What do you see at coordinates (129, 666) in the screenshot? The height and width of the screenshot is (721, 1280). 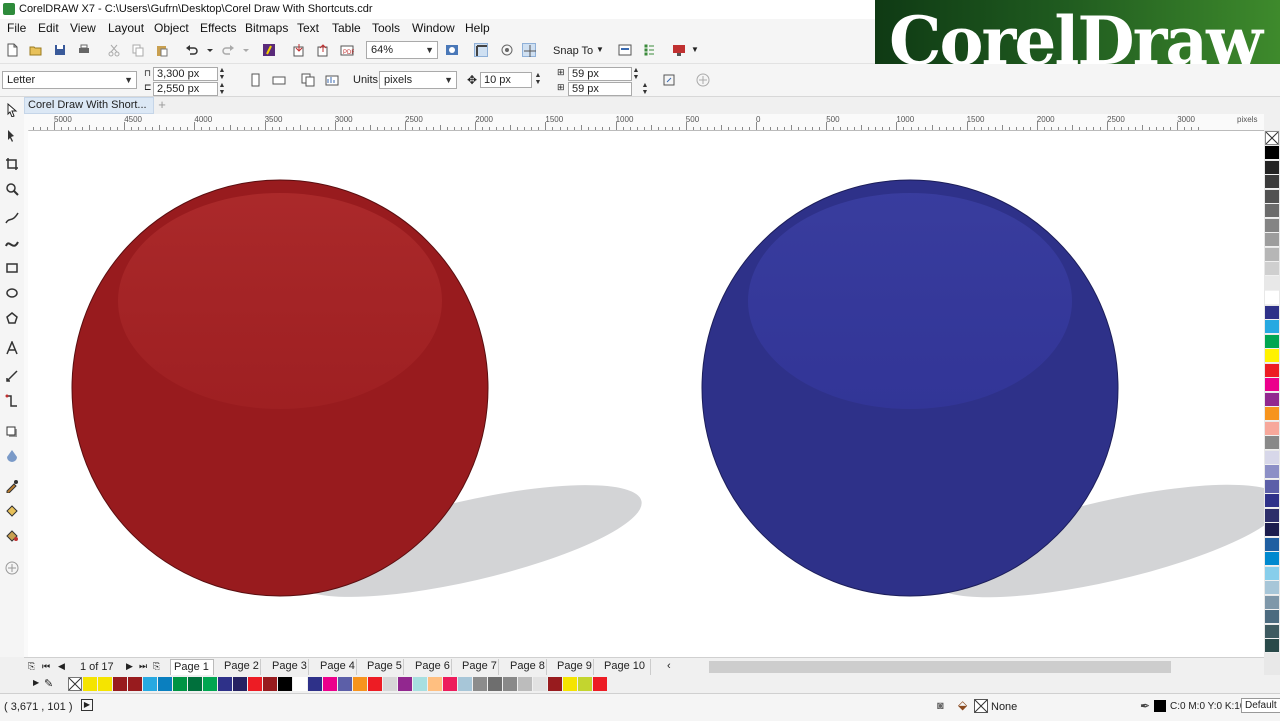 I see `next-page-icon: ▶` at bounding box center [129, 666].